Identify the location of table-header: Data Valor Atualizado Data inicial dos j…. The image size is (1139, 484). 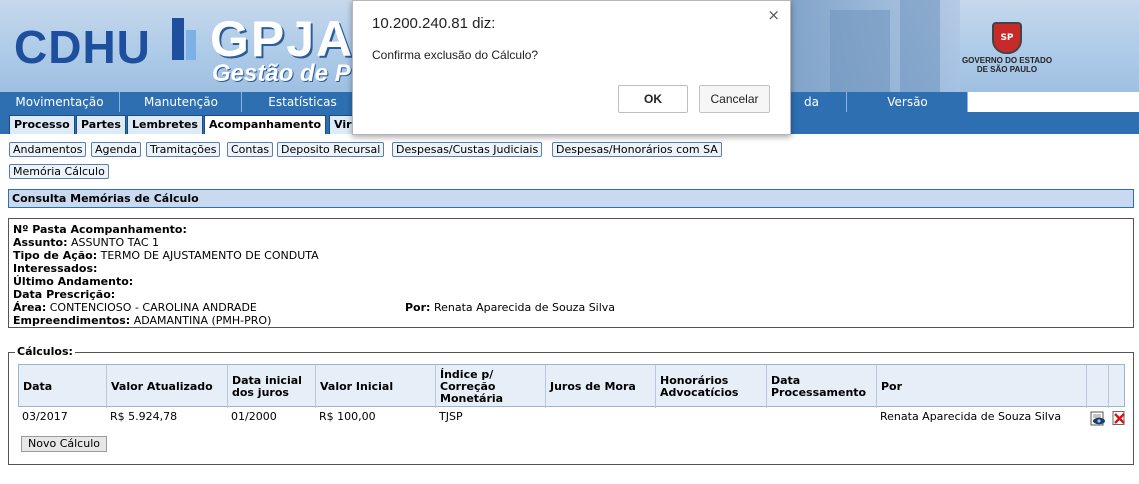
(572, 386).